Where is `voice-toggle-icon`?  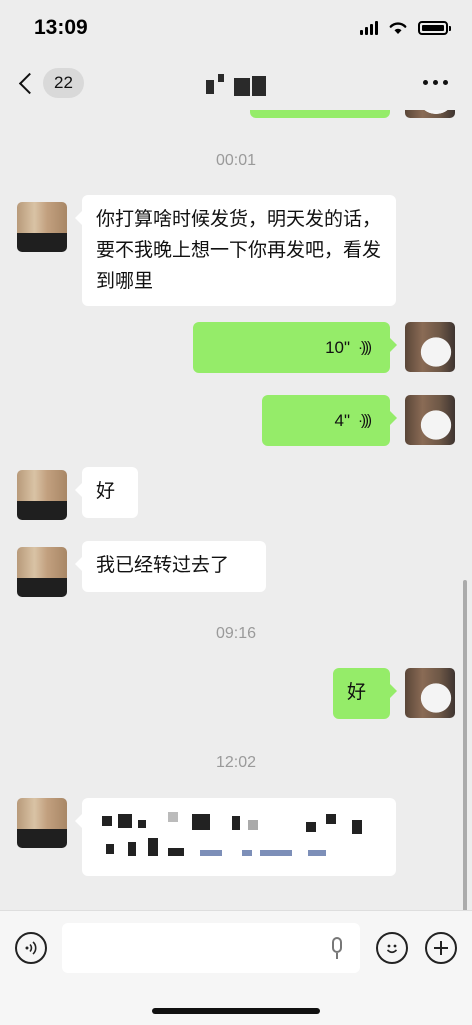 voice-toggle-icon is located at coordinates (31, 948).